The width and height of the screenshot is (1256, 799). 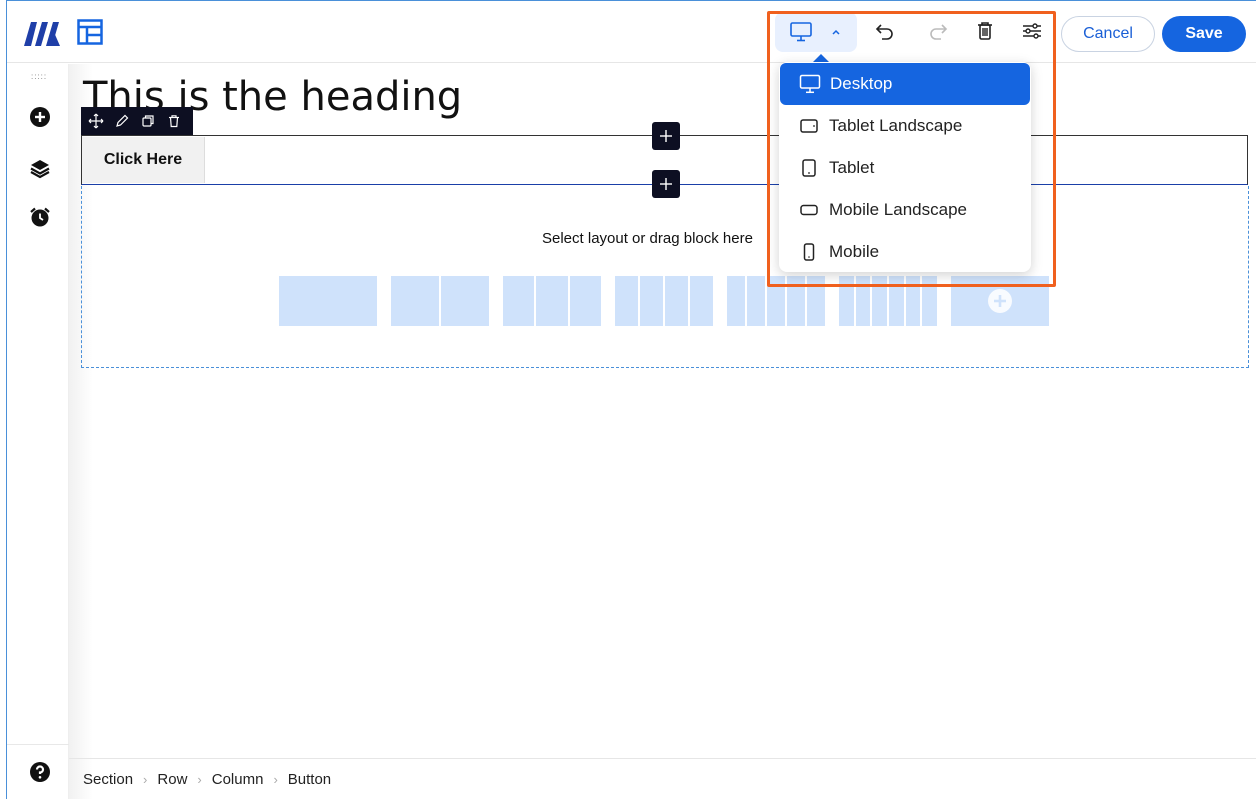 What do you see at coordinates (174, 121) in the screenshot?
I see `delete-icon` at bounding box center [174, 121].